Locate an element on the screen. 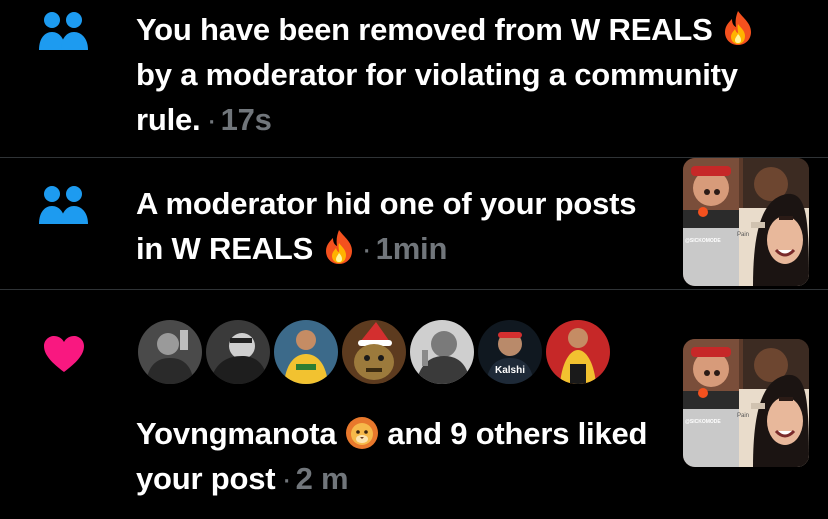 The image size is (828, 519). timestamp: 2 m is located at coordinates (322, 478).